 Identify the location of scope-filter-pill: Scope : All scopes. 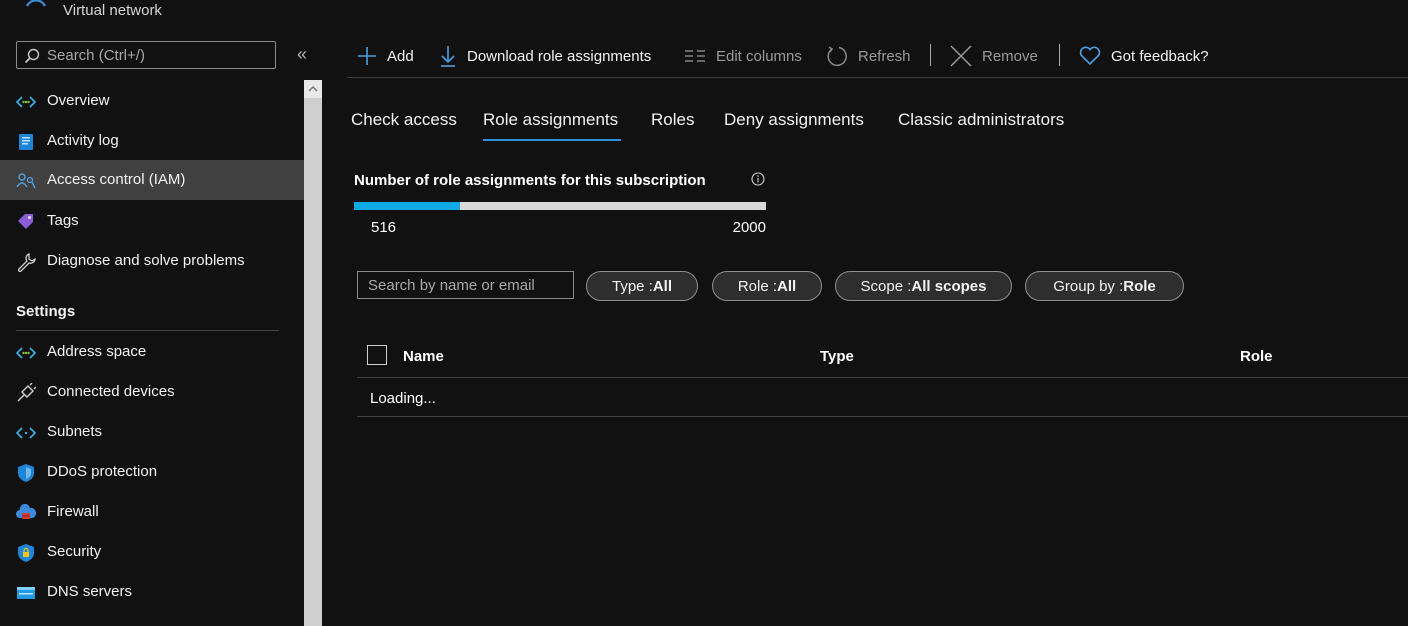
(923, 286).